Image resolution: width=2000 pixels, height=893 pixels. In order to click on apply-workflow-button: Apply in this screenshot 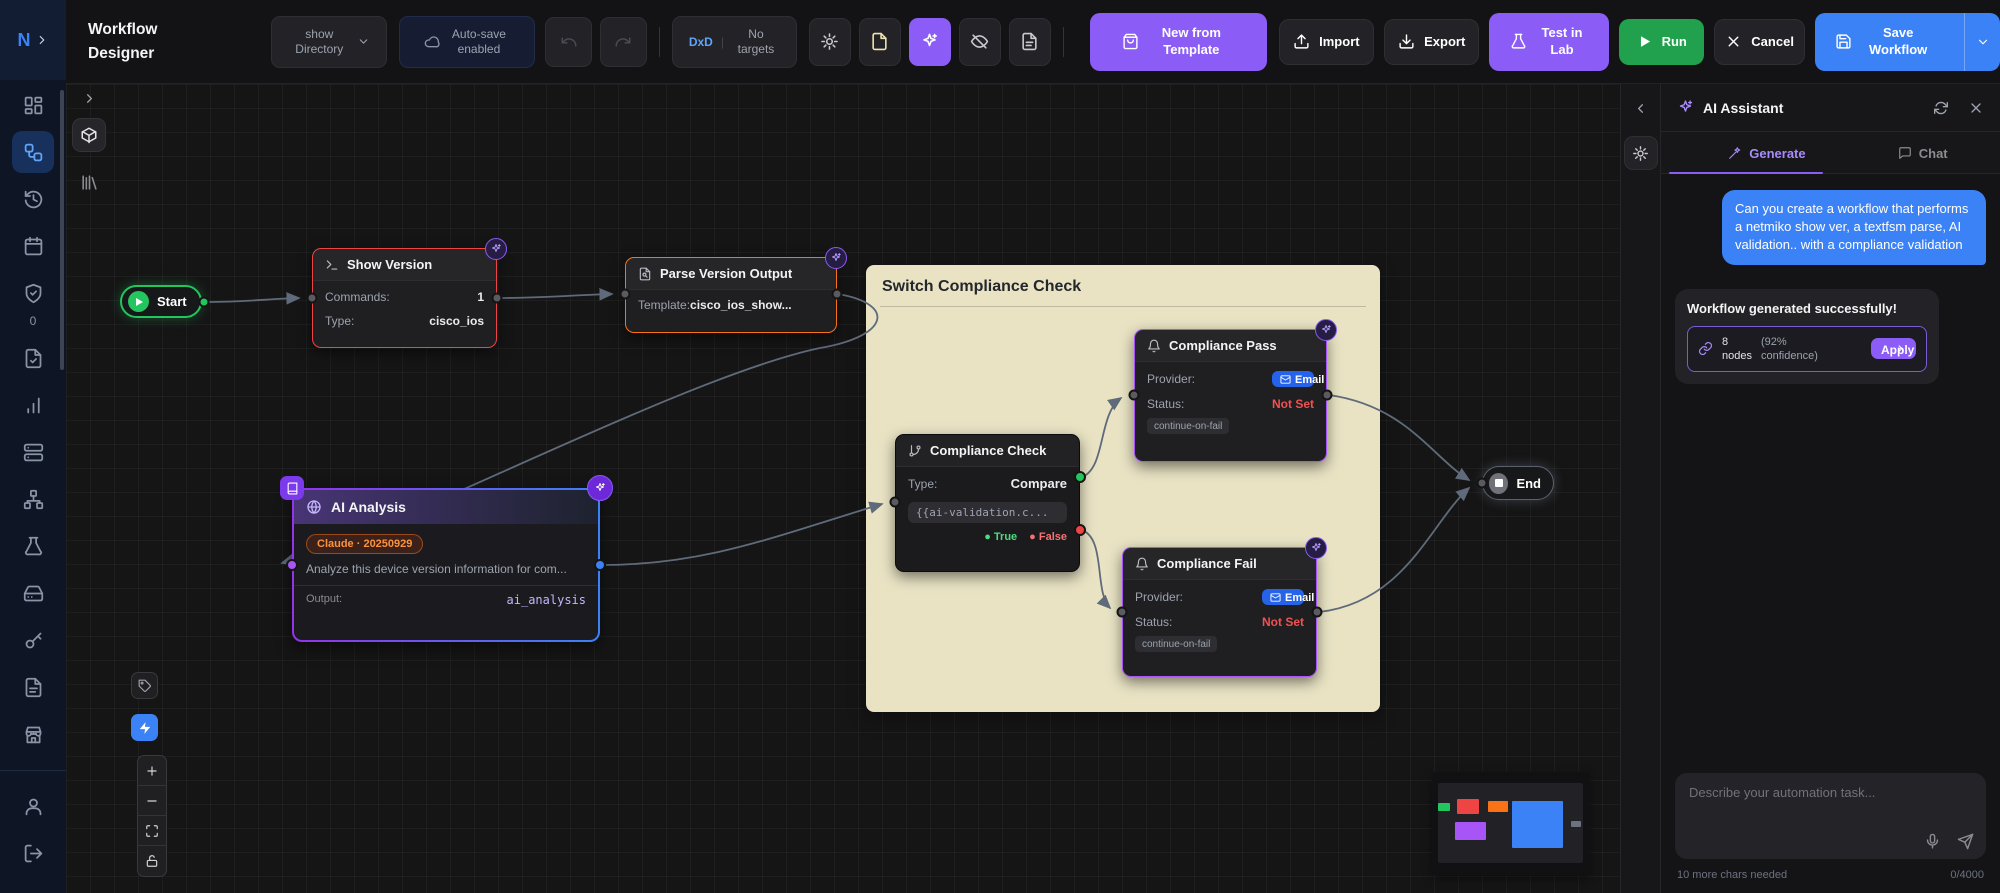, I will do `click(1893, 349)`.